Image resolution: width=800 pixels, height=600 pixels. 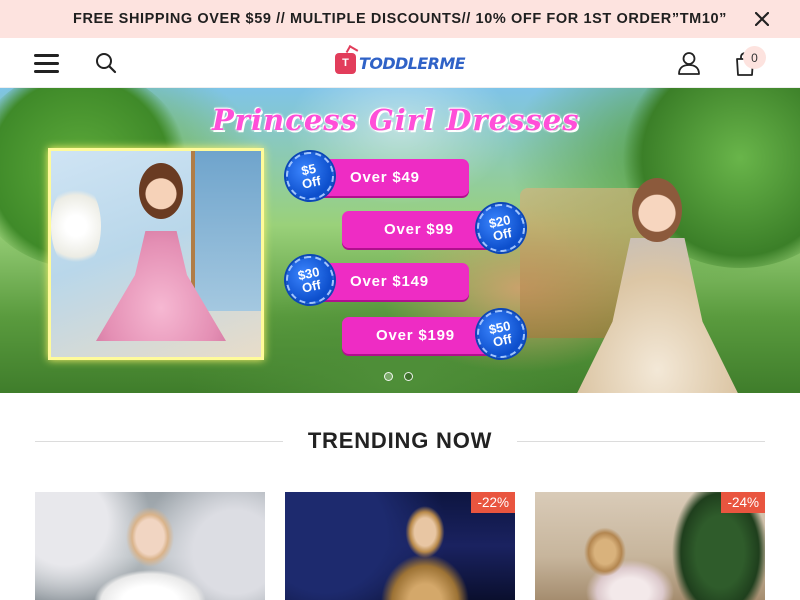 I want to click on carousel-dots, so click(x=398, y=376).